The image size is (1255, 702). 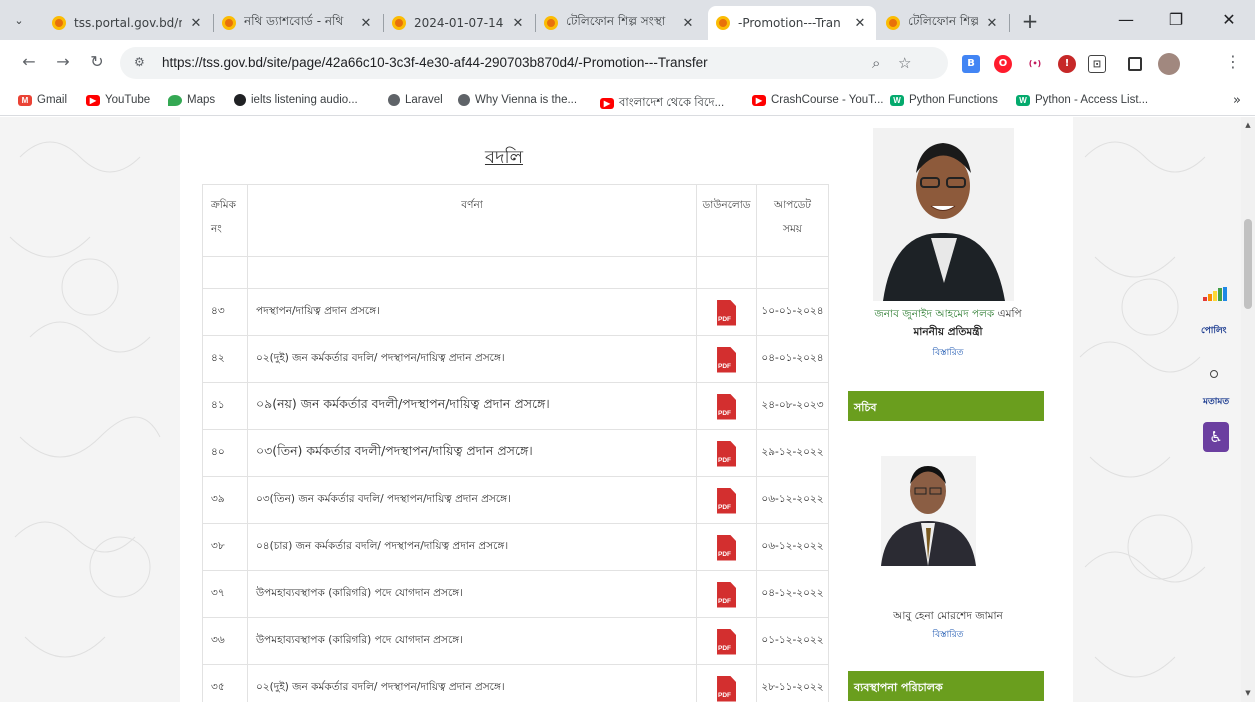 What do you see at coordinates (1248, 125) in the screenshot?
I see `scroll-up-icon: ▲` at bounding box center [1248, 125].